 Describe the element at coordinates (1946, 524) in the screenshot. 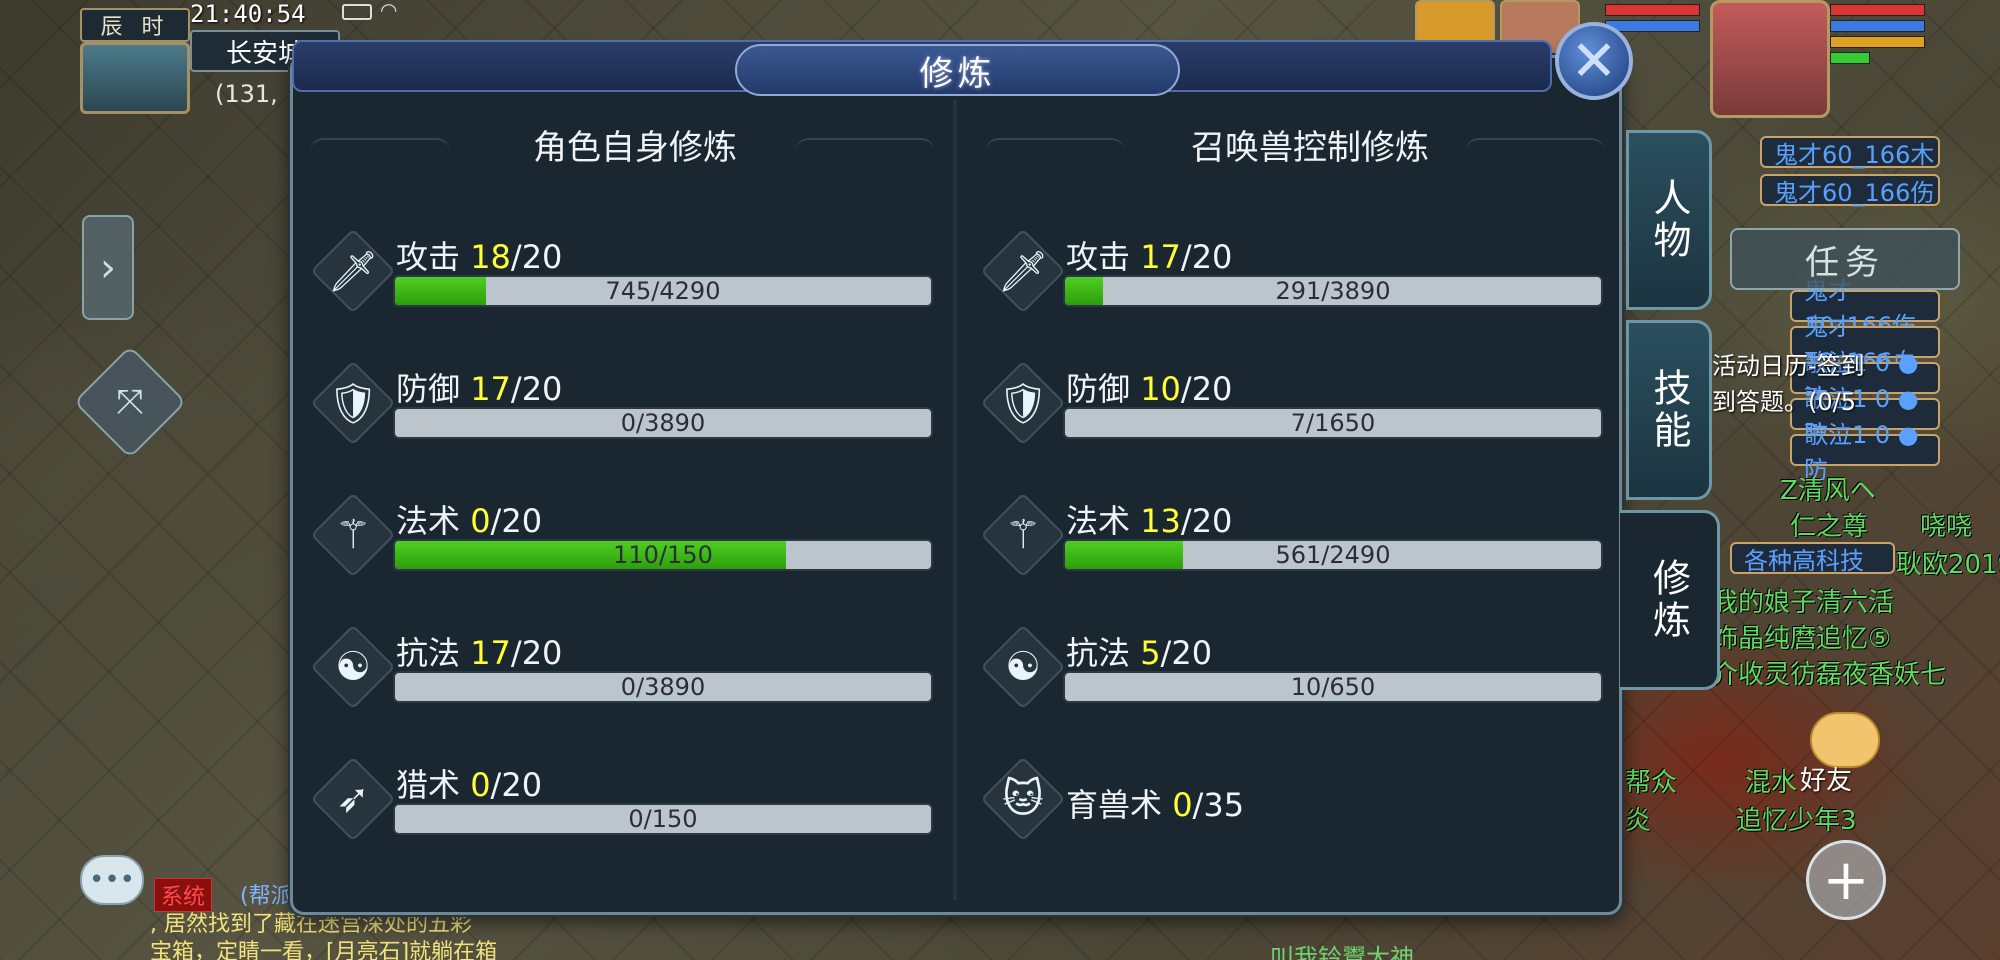

I see `player-name: 哓哓` at that location.